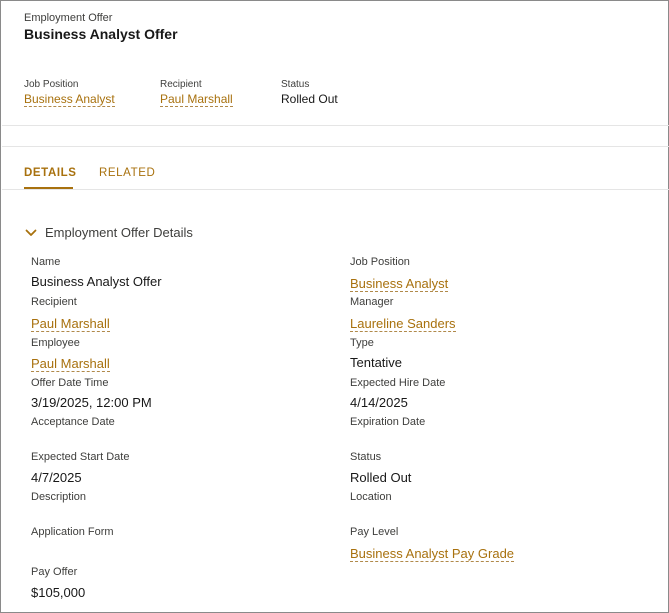 This screenshot has width=669, height=613. Describe the element at coordinates (72, 532) in the screenshot. I see `field-label-application-form: Application Form` at that location.